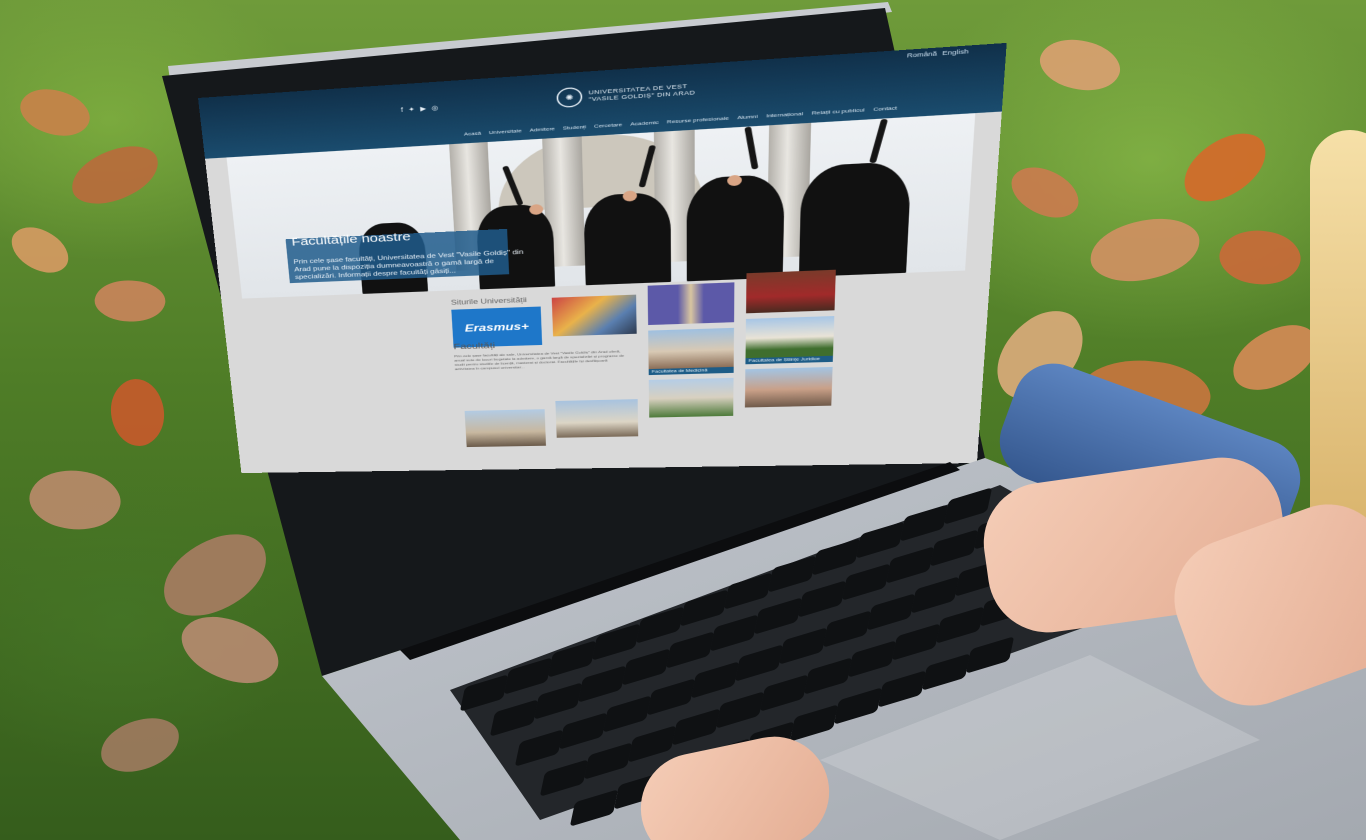 The image size is (1366, 840). Describe the element at coordinates (1338, 340) in the screenshot. I see `hair` at that location.